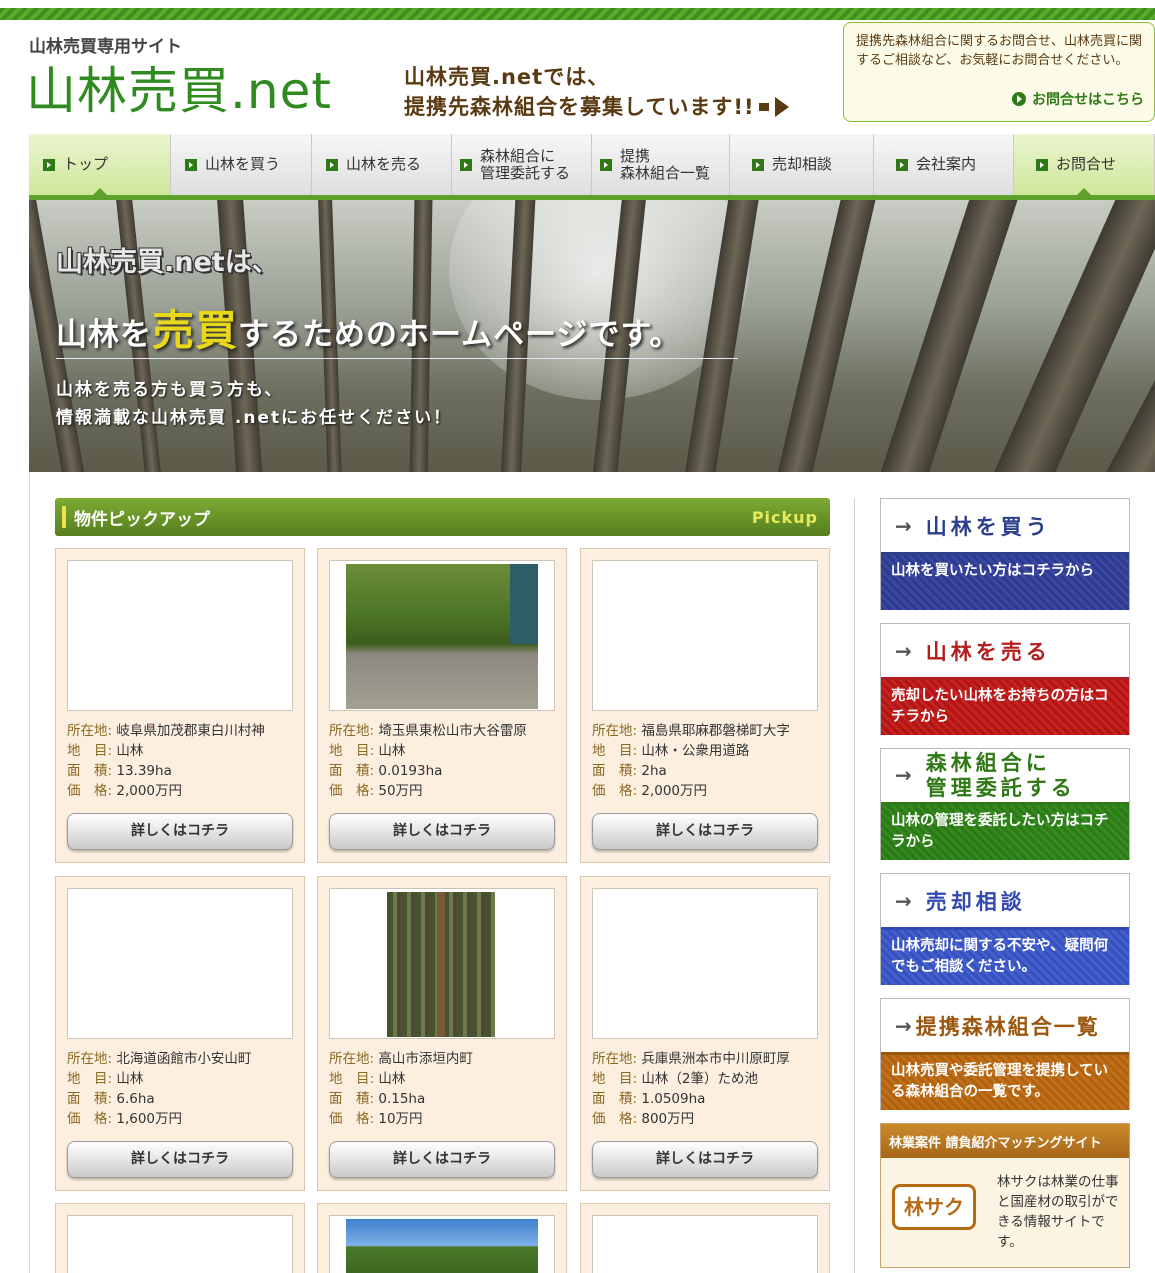 The height and width of the screenshot is (1273, 1155). What do you see at coordinates (1005, 929) in the screenshot?
I see `sidebar-consult-button: → 売却相談 山林売却に関する不安や、疑問何でもご相談ください。` at bounding box center [1005, 929].